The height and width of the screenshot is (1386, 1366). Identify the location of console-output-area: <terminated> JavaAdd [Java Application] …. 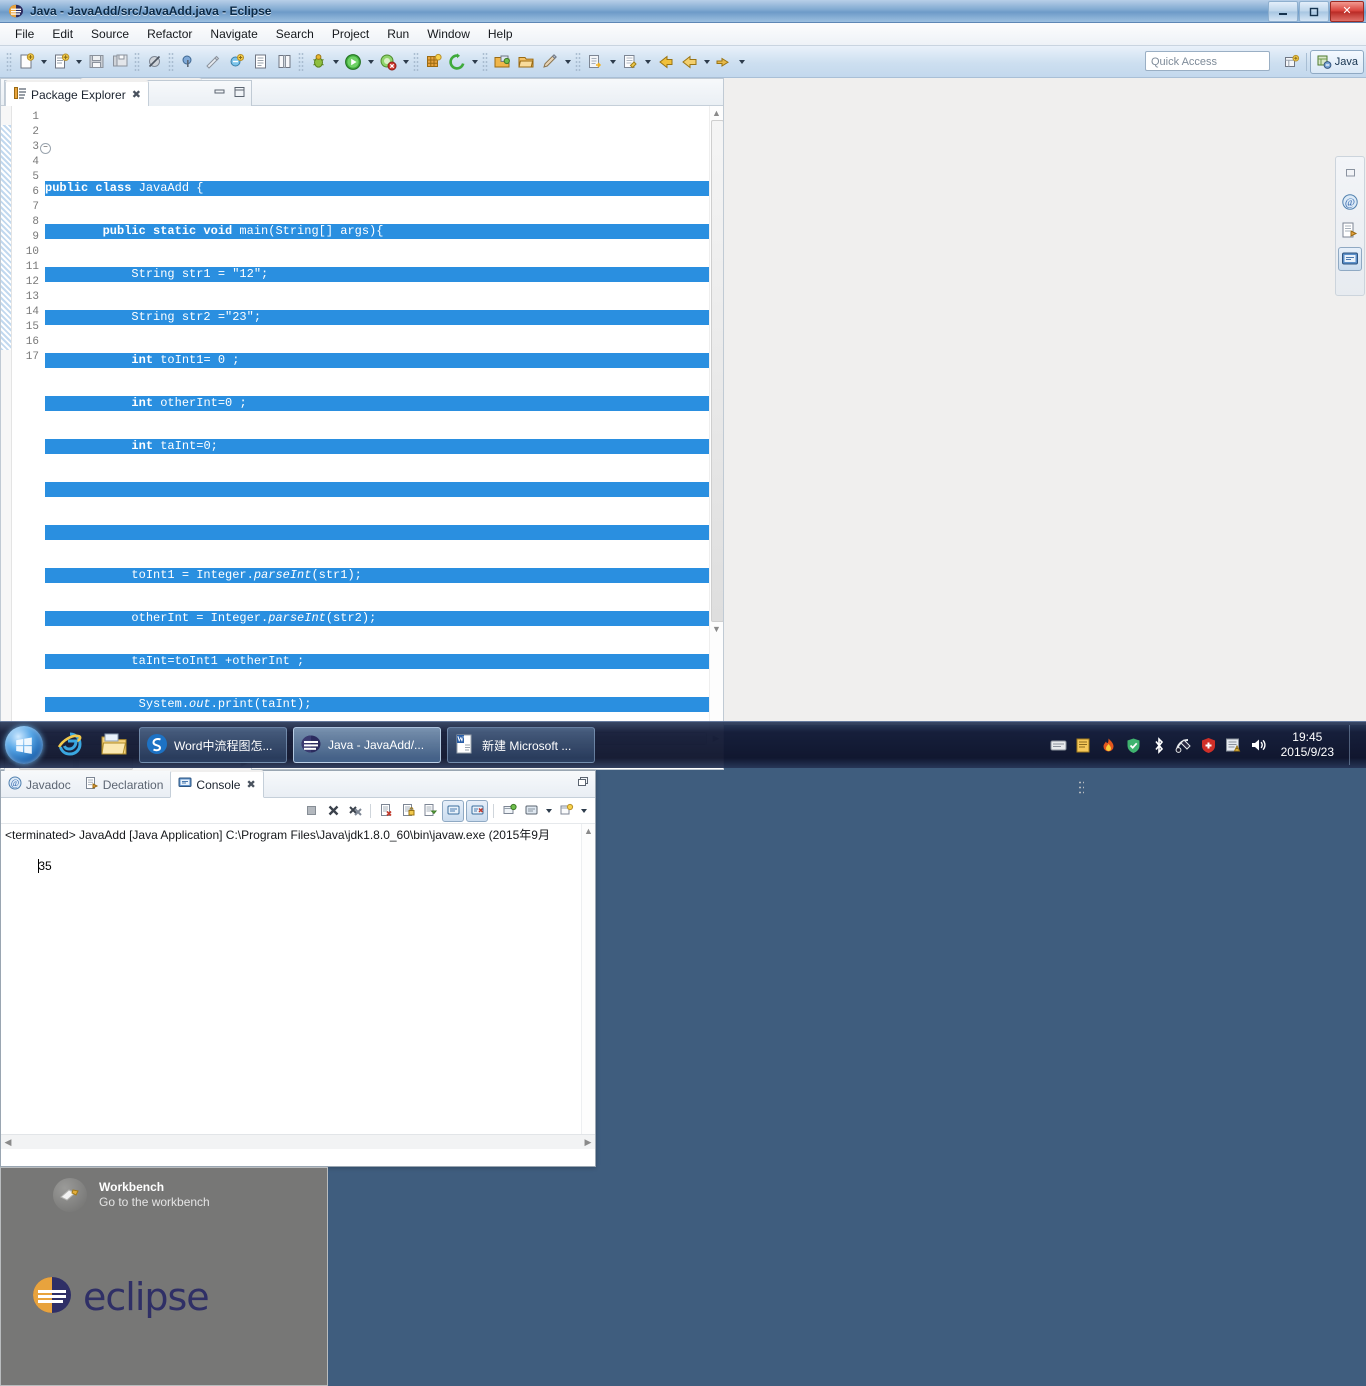
(298, 986).